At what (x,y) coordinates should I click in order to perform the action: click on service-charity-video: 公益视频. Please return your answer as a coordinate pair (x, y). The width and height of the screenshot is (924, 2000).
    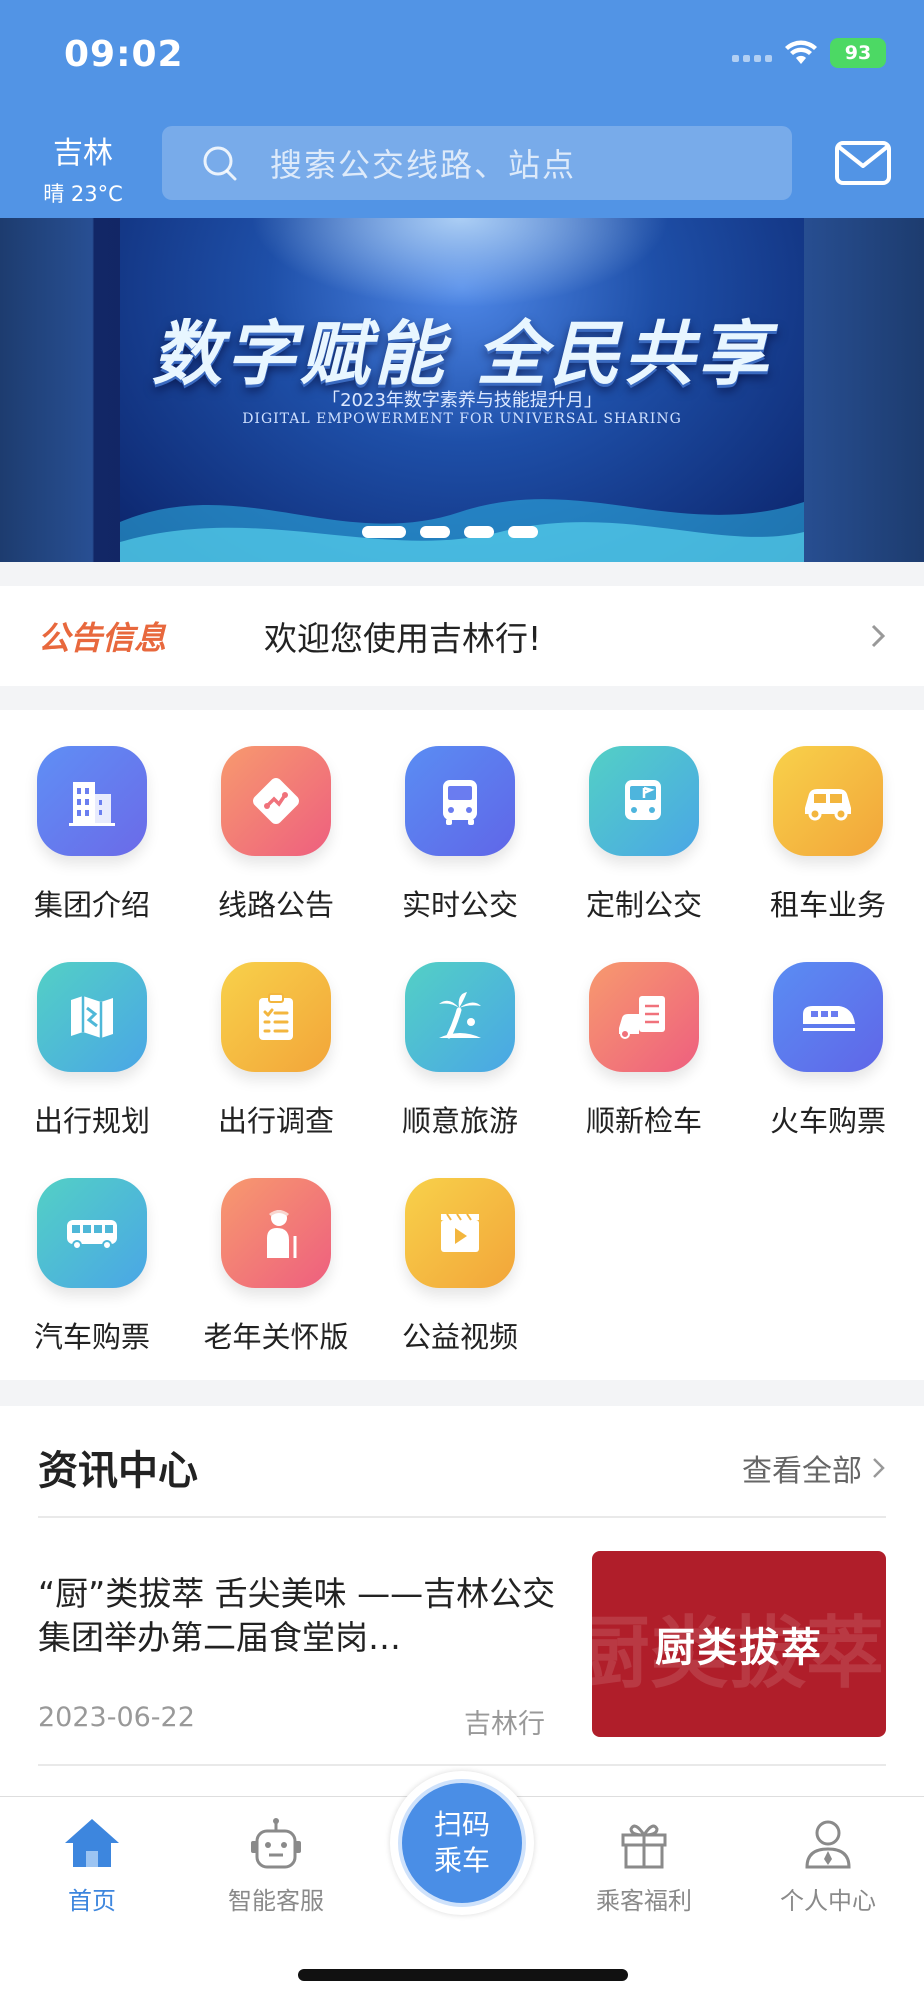
    Looking at the image, I should click on (460, 1267).